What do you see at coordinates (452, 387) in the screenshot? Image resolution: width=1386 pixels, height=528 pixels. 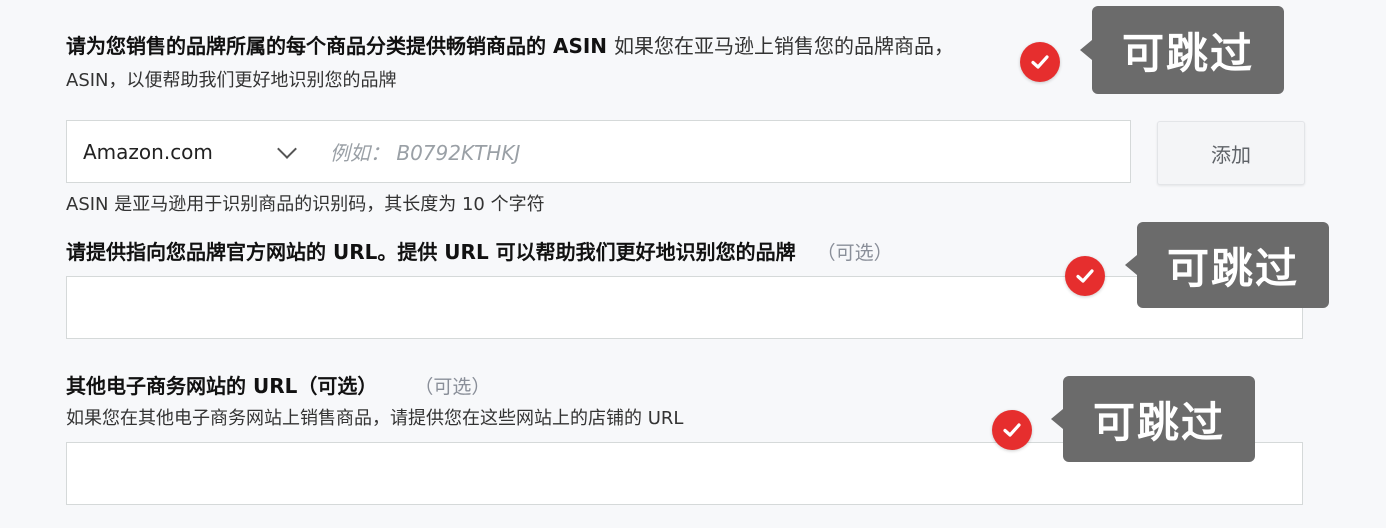 I see `other-ecommerce-optional-tag: （可选）` at bounding box center [452, 387].